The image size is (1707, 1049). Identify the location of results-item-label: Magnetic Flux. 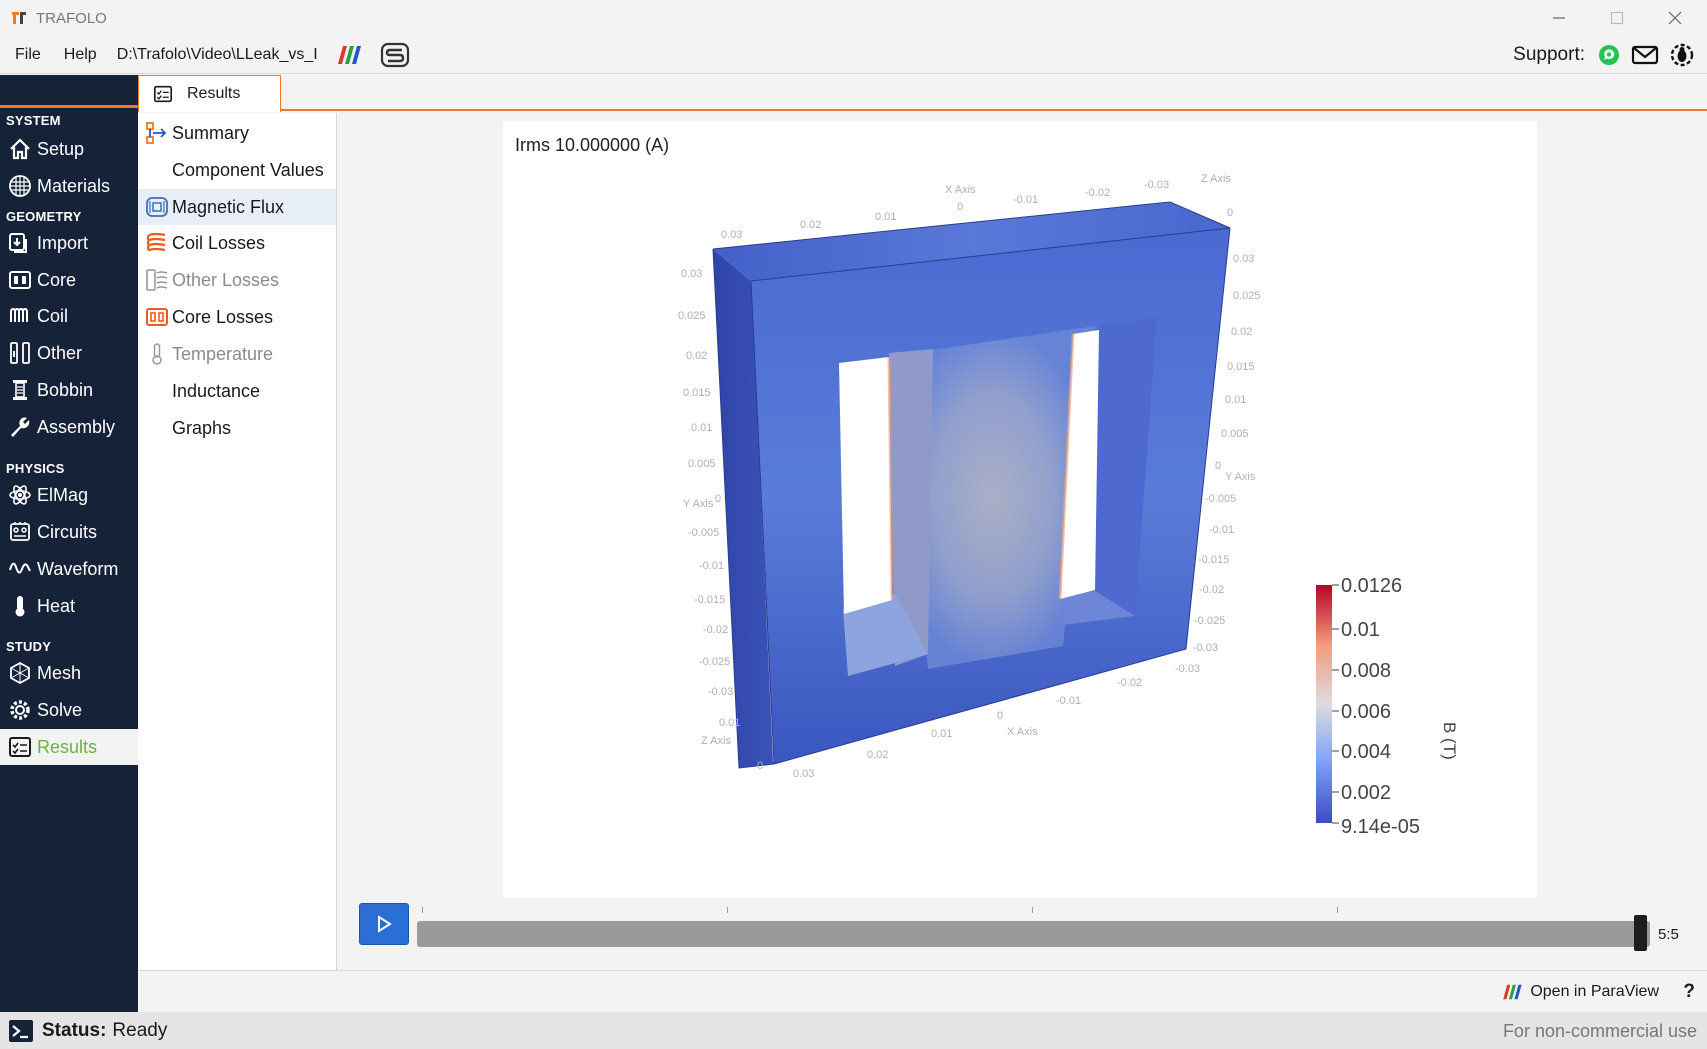
(228, 206).